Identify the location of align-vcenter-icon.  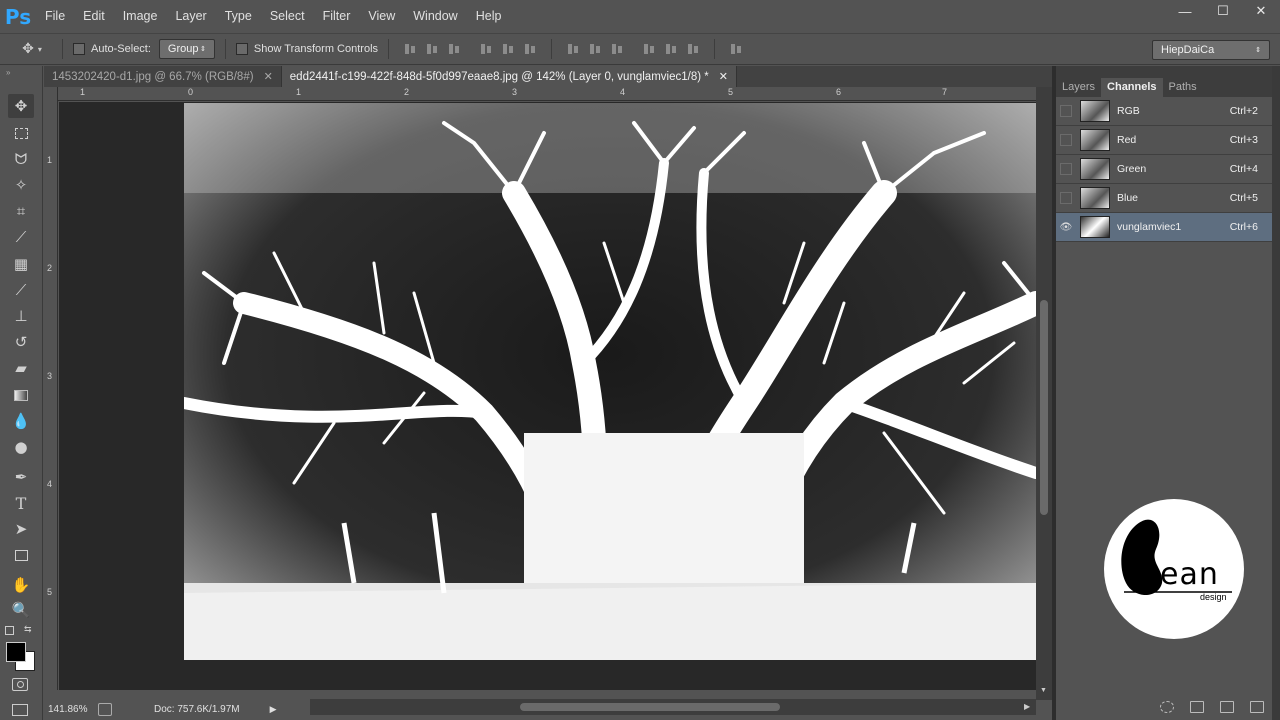
(432, 49).